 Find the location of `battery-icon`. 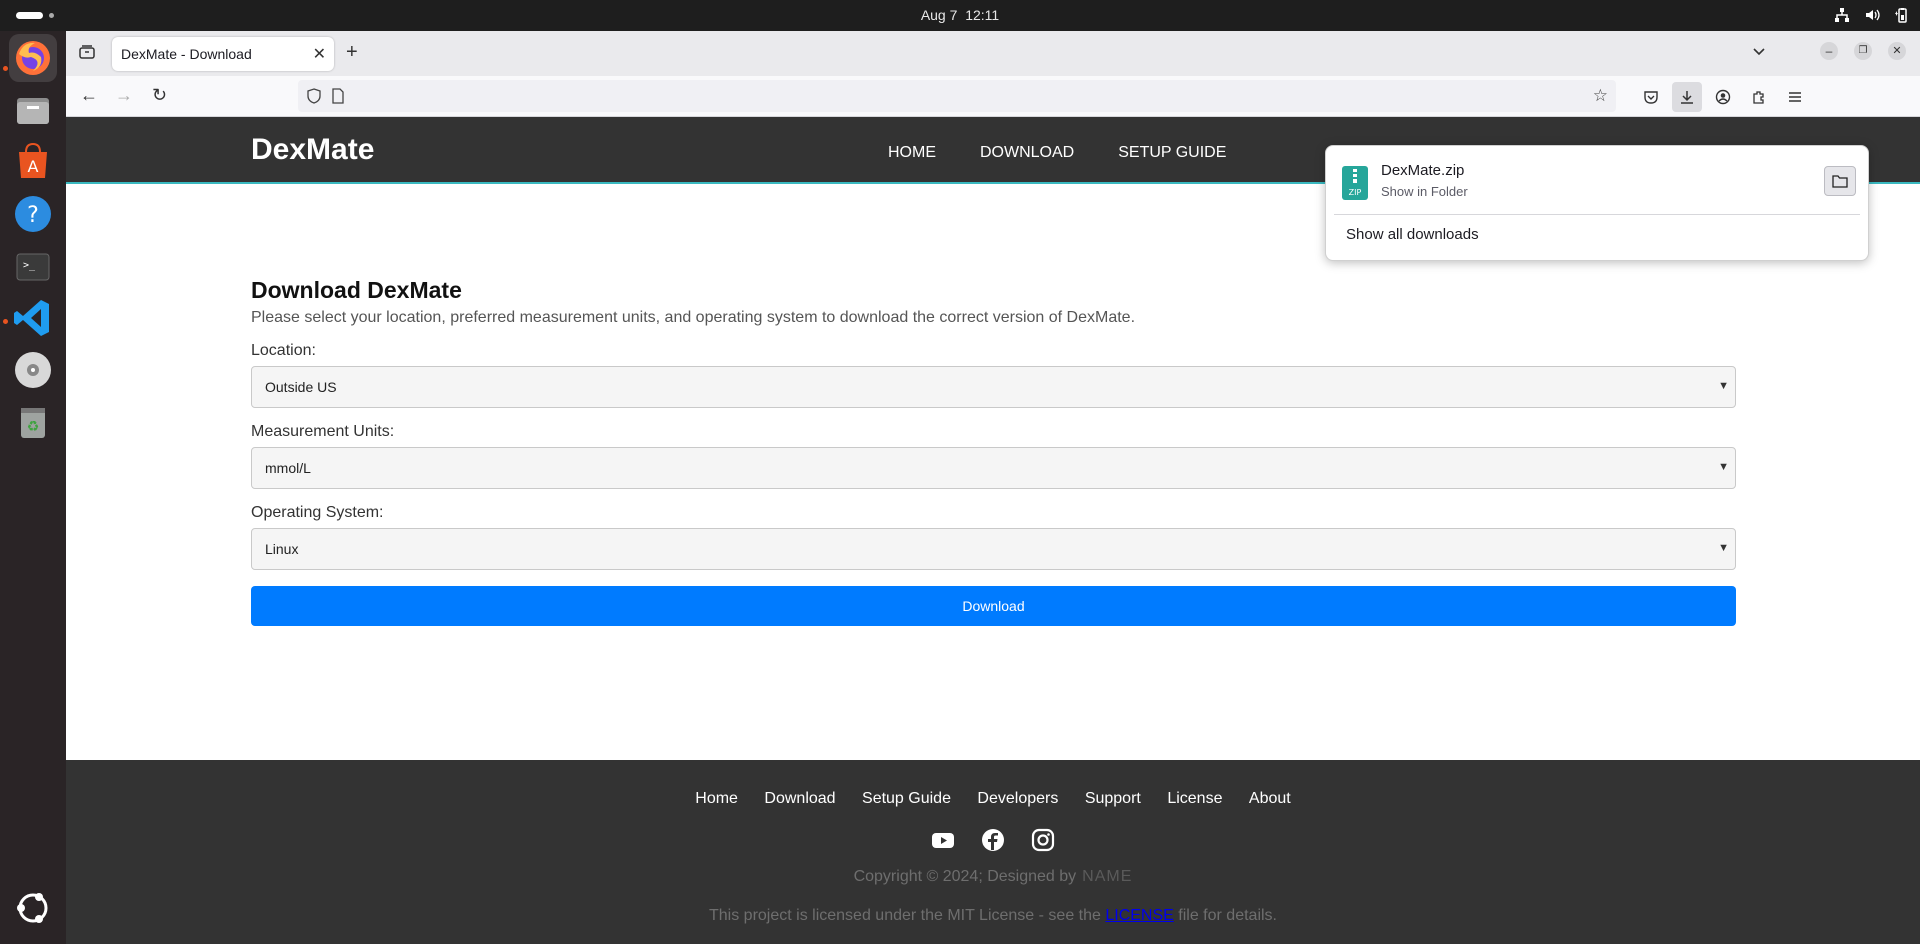

battery-icon is located at coordinates (1902, 15).